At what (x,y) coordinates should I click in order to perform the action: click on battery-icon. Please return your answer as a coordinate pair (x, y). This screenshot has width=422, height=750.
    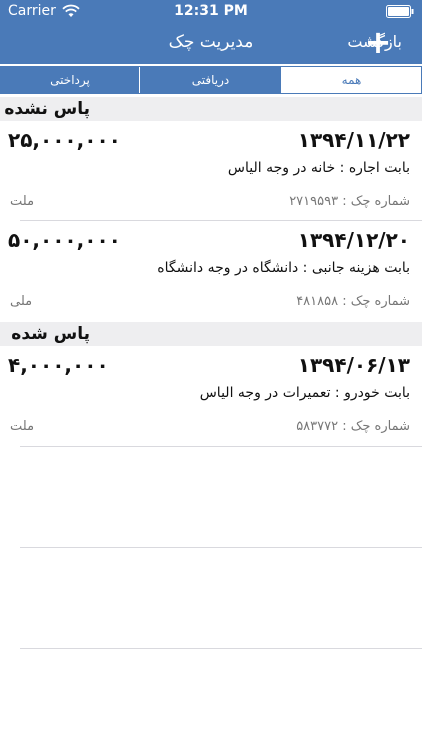
    Looking at the image, I should click on (400, 11).